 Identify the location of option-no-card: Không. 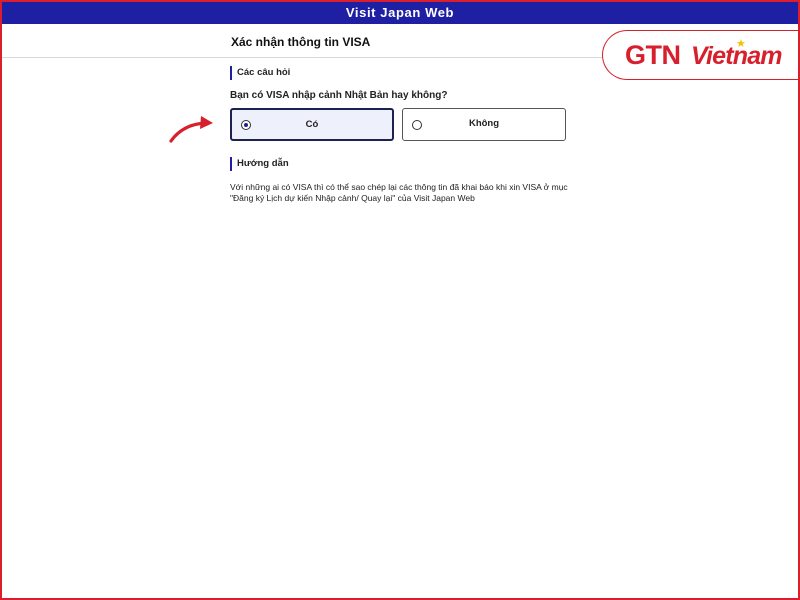
(484, 124).